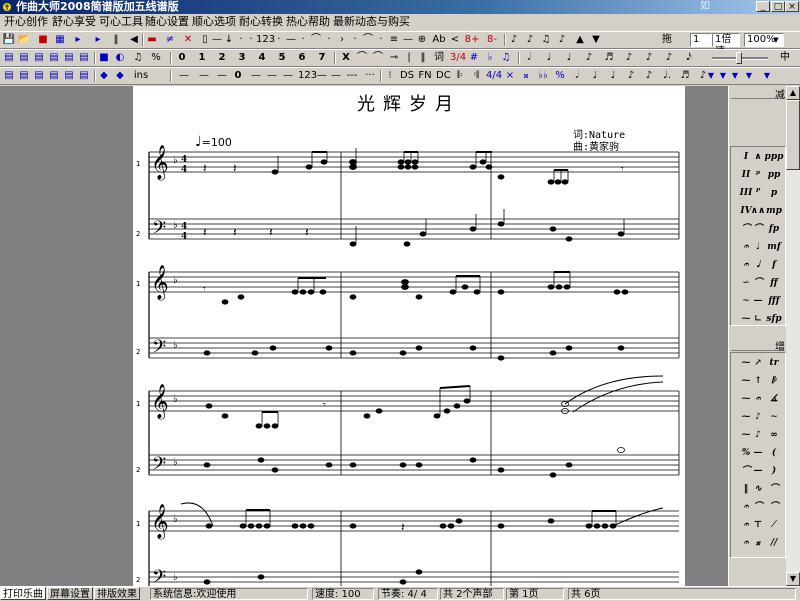 This screenshot has width=800, height=601. I want to click on insert-button: ins, so click(141, 76).